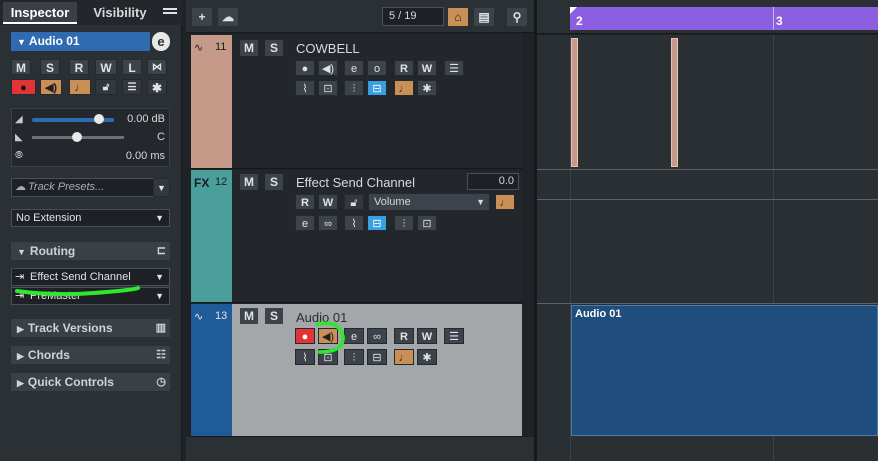 This screenshot has width=878, height=461. I want to click on lanes-icon: ⋈, so click(157, 67).